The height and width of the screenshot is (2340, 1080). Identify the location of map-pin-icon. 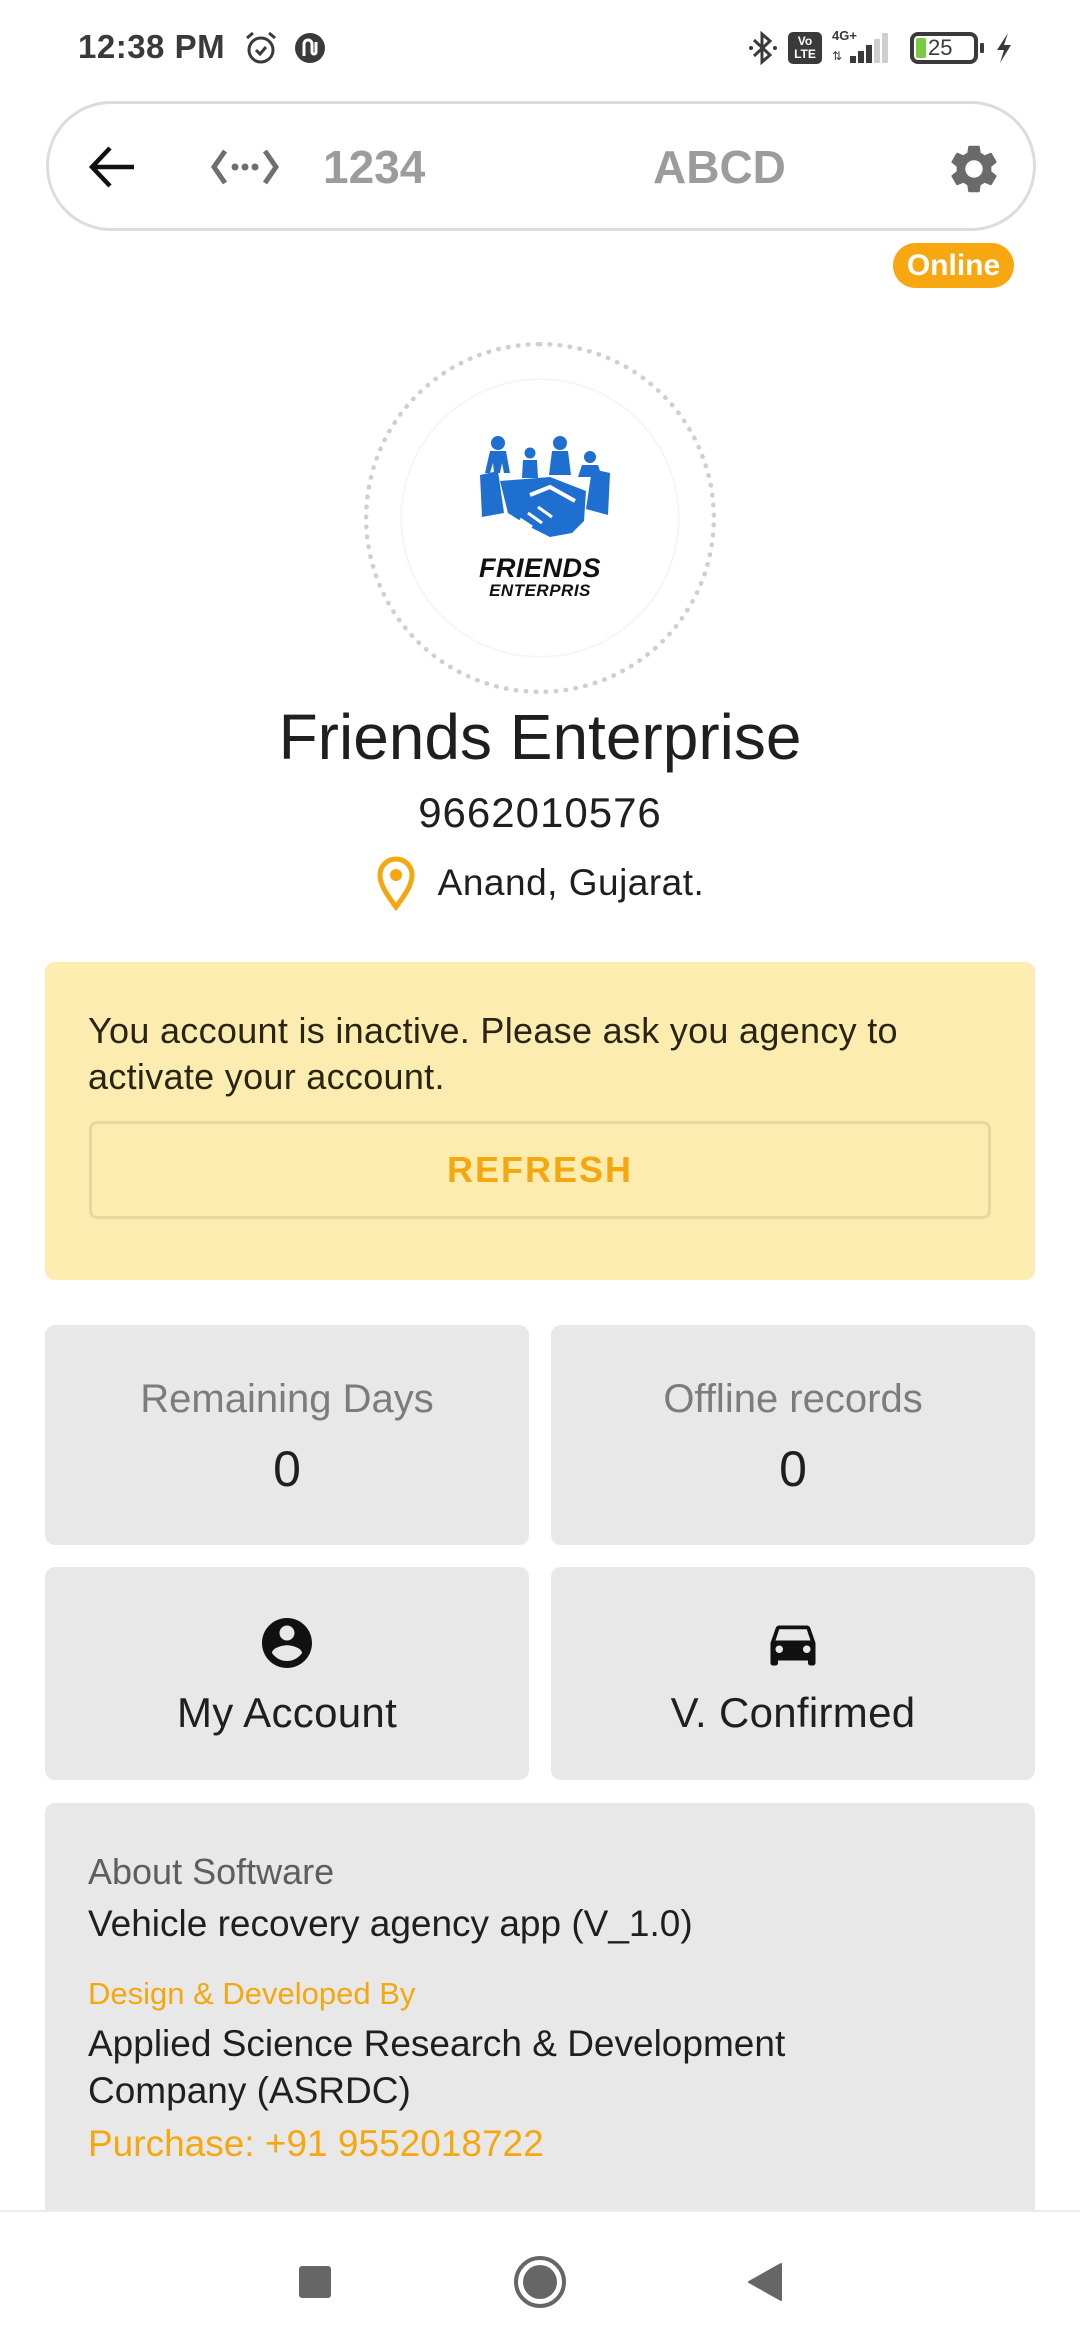
(396, 883).